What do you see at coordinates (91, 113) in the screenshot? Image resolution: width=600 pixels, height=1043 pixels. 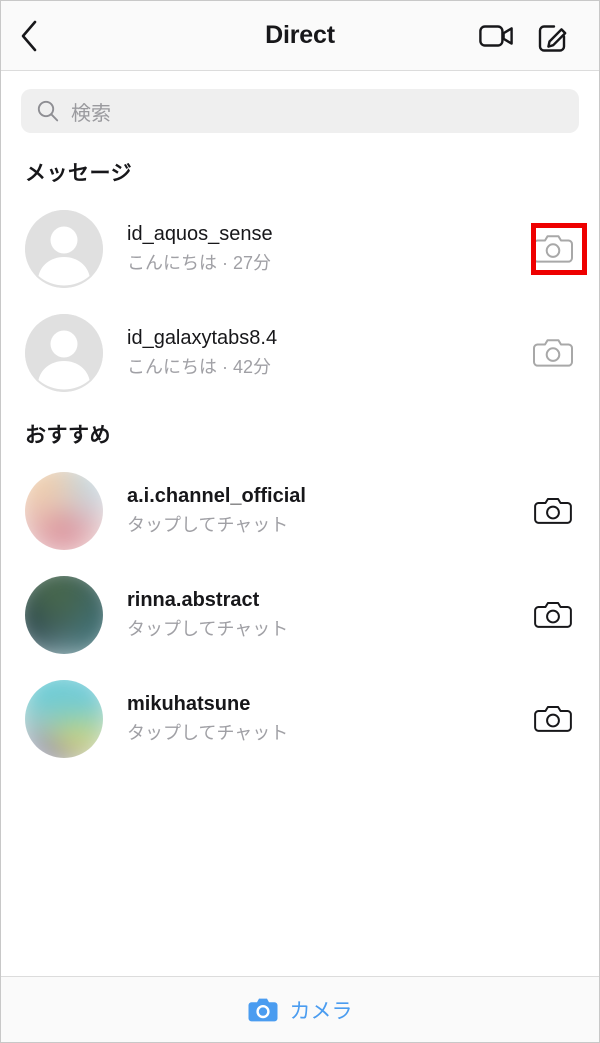 I see `search-placeholder: 検索` at bounding box center [91, 113].